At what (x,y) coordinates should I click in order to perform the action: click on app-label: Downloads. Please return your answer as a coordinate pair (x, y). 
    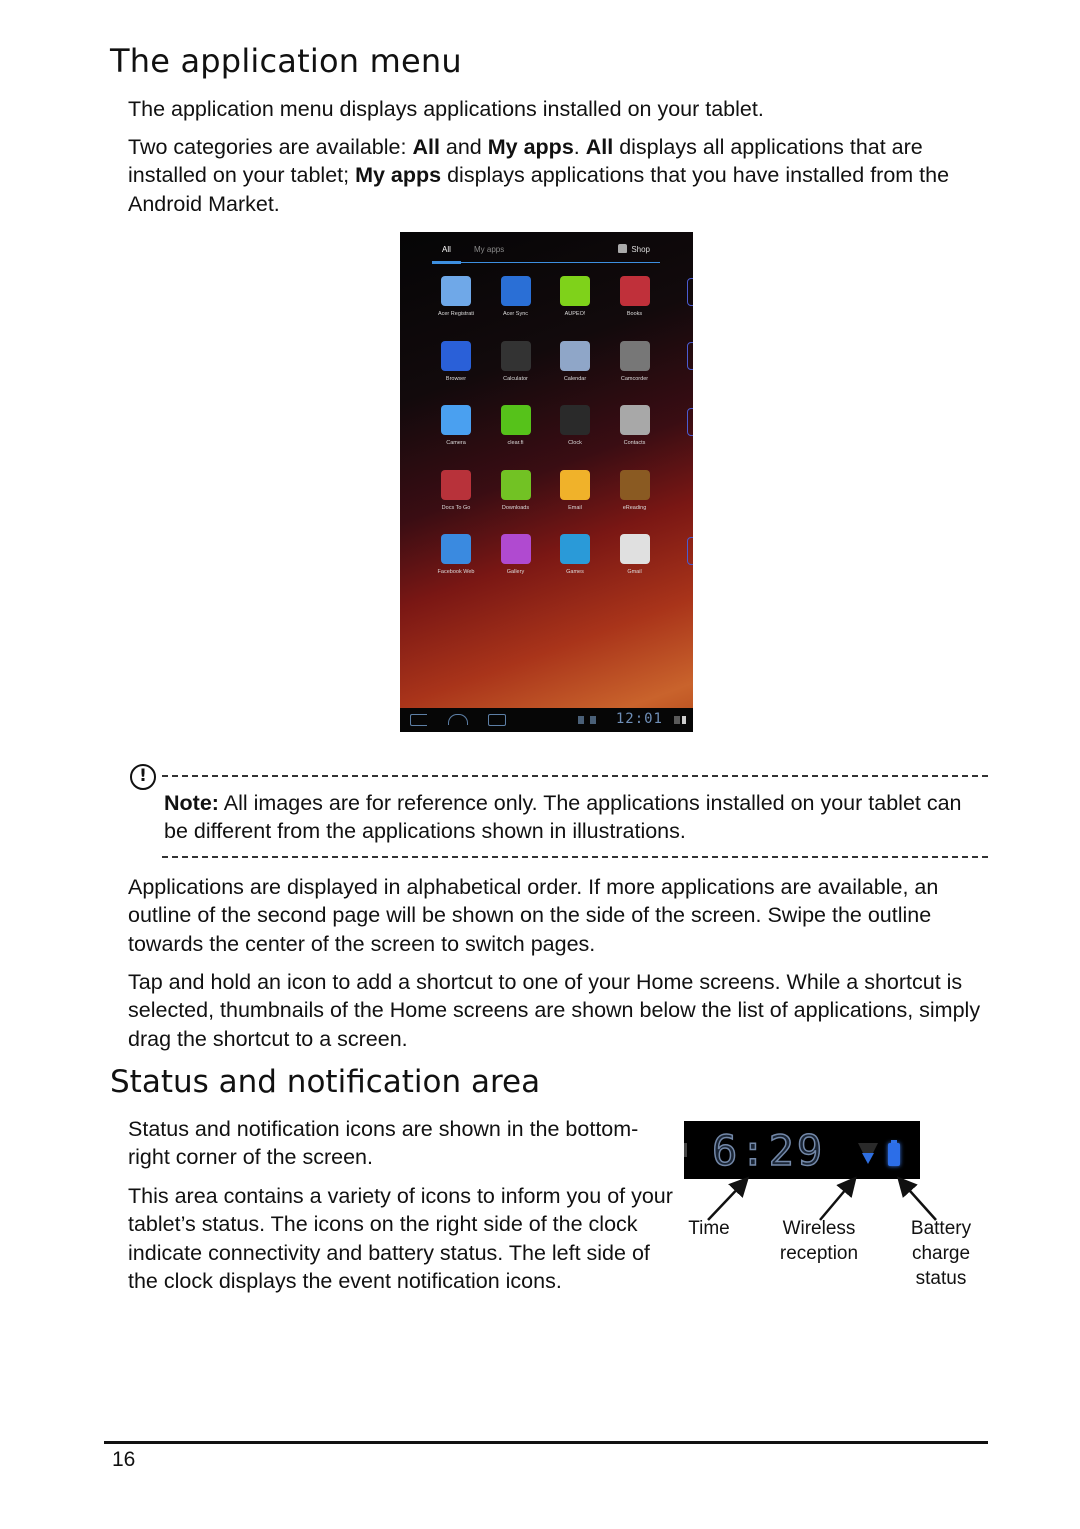
    Looking at the image, I should click on (515, 507).